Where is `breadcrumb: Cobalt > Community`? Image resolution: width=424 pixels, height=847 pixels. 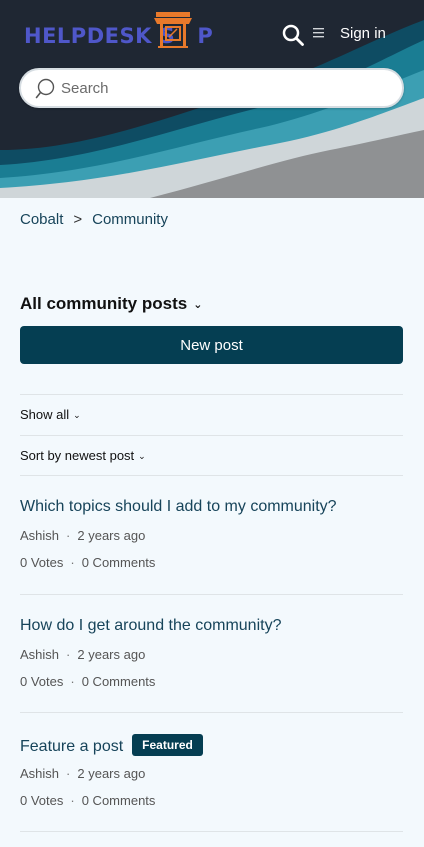
breadcrumb: Cobalt > Community is located at coordinates (94, 219).